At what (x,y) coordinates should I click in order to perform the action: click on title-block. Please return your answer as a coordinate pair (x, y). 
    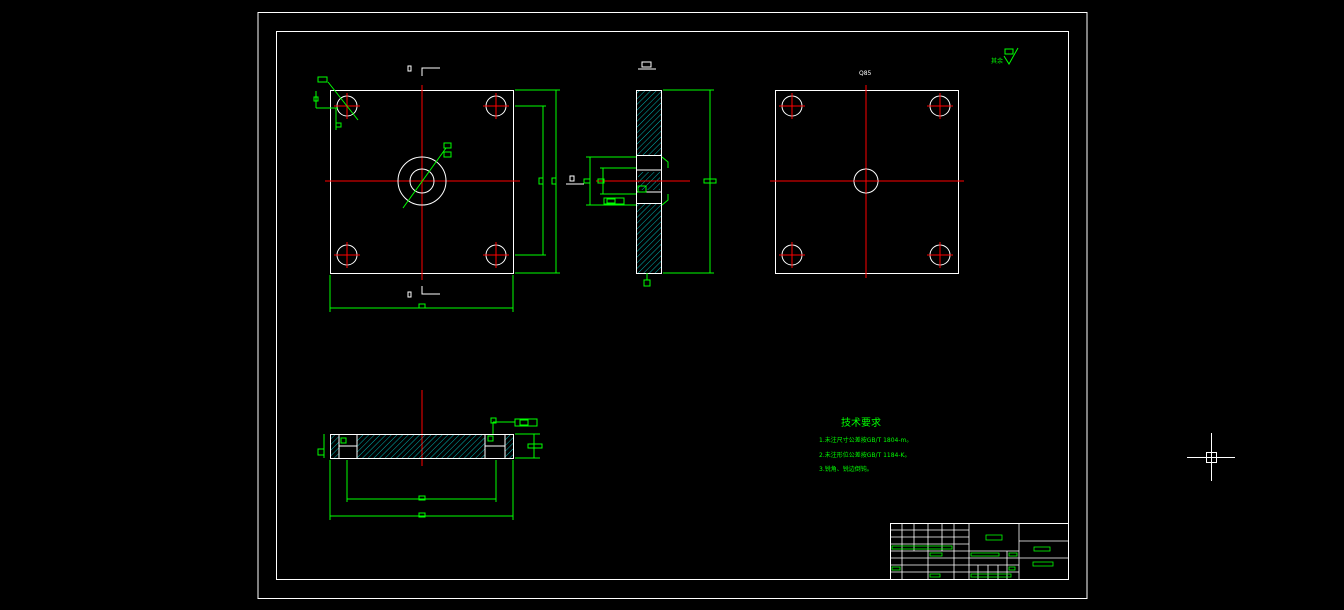
    Looking at the image, I should click on (979, 551).